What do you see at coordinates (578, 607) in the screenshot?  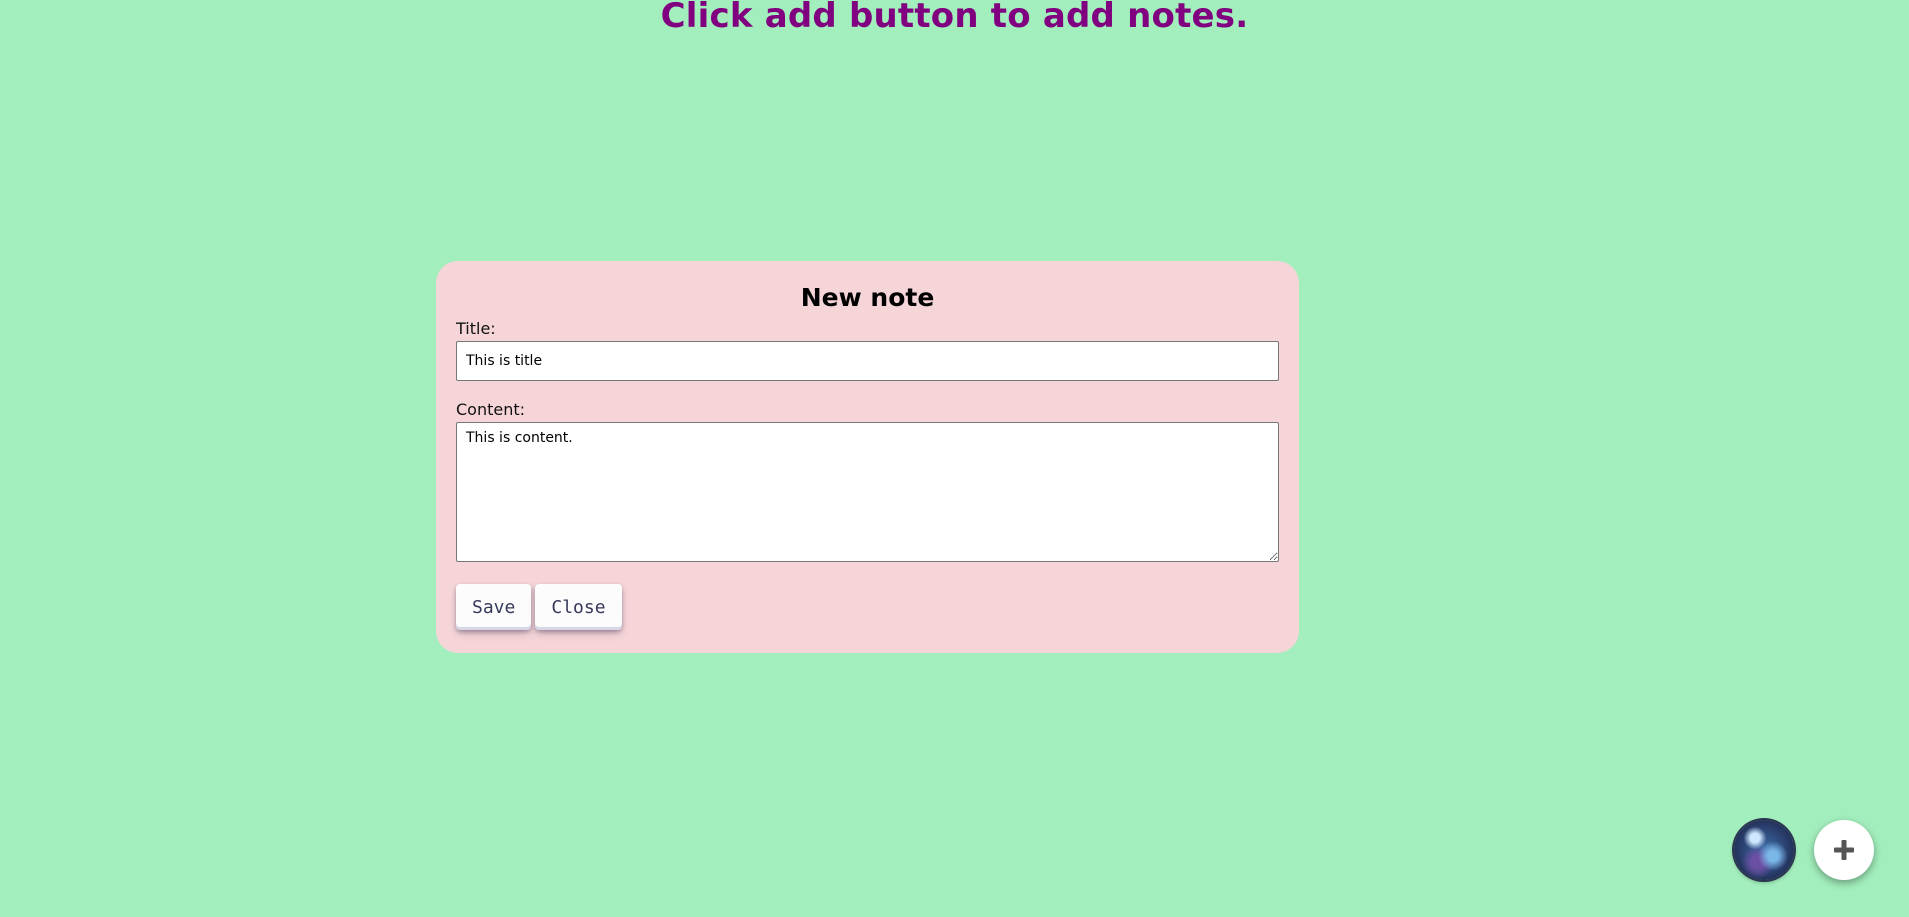 I see `close-button: Close` at bounding box center [578, 607].